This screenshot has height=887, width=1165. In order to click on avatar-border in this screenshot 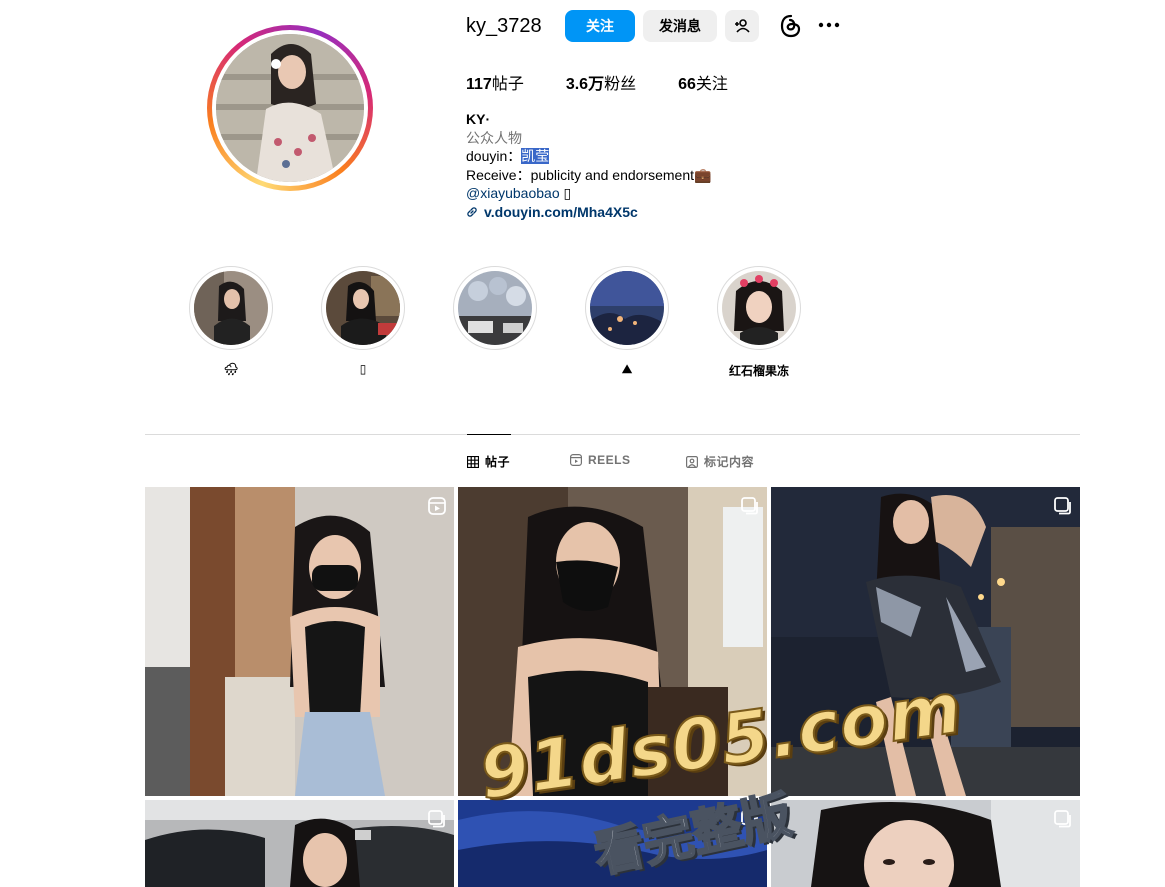, I will do `click(290, 108)`.